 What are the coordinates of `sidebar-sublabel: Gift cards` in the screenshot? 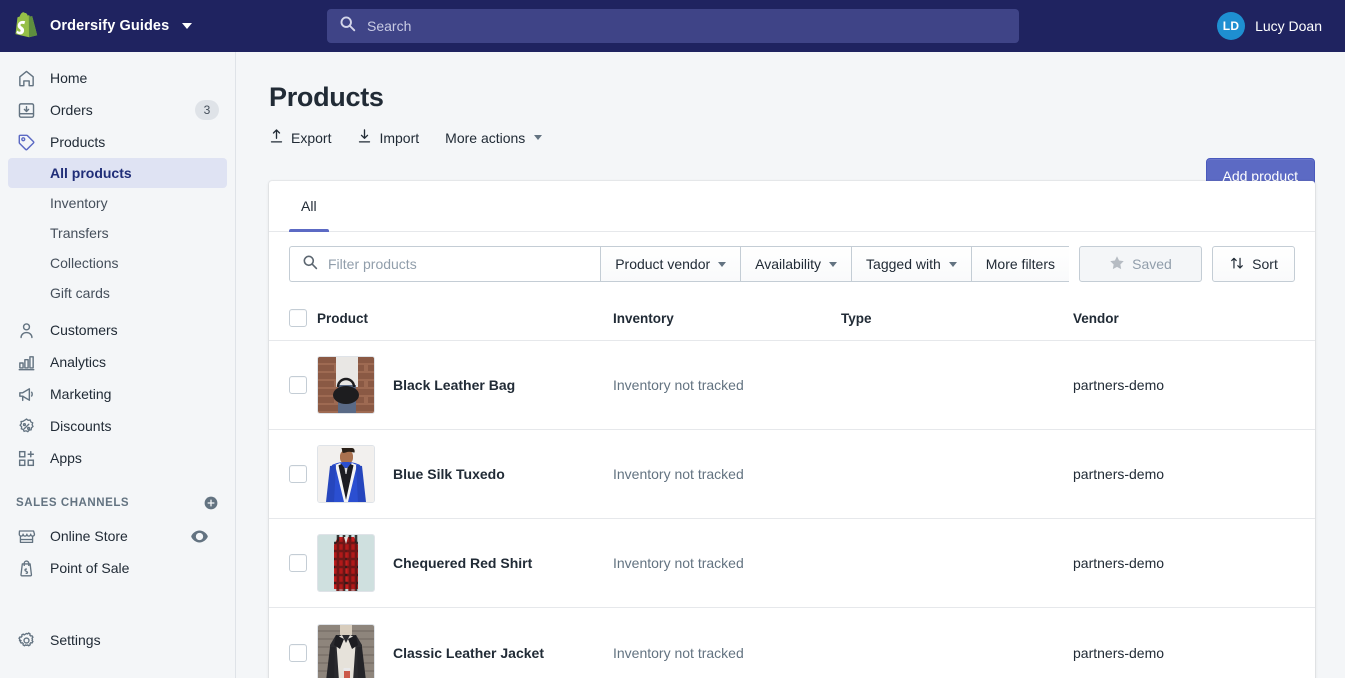 It's located at (80, 293).